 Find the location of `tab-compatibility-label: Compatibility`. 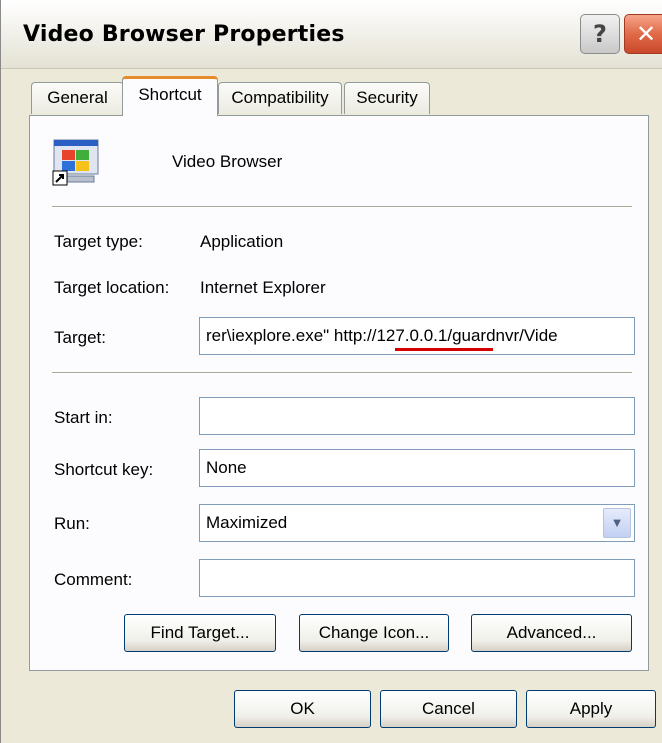

tab-compatibility-label: Compatibility is located at coordinates (280, 97).